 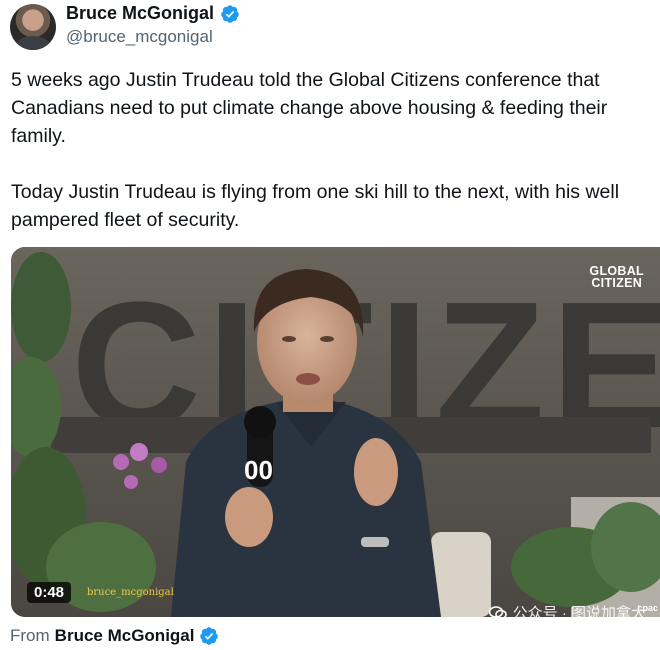 What do you see at coordinates (139, 37) in the screenshot?
I see `author-handle: @bruce_mcgonigal` at bounding box center [139, 37].